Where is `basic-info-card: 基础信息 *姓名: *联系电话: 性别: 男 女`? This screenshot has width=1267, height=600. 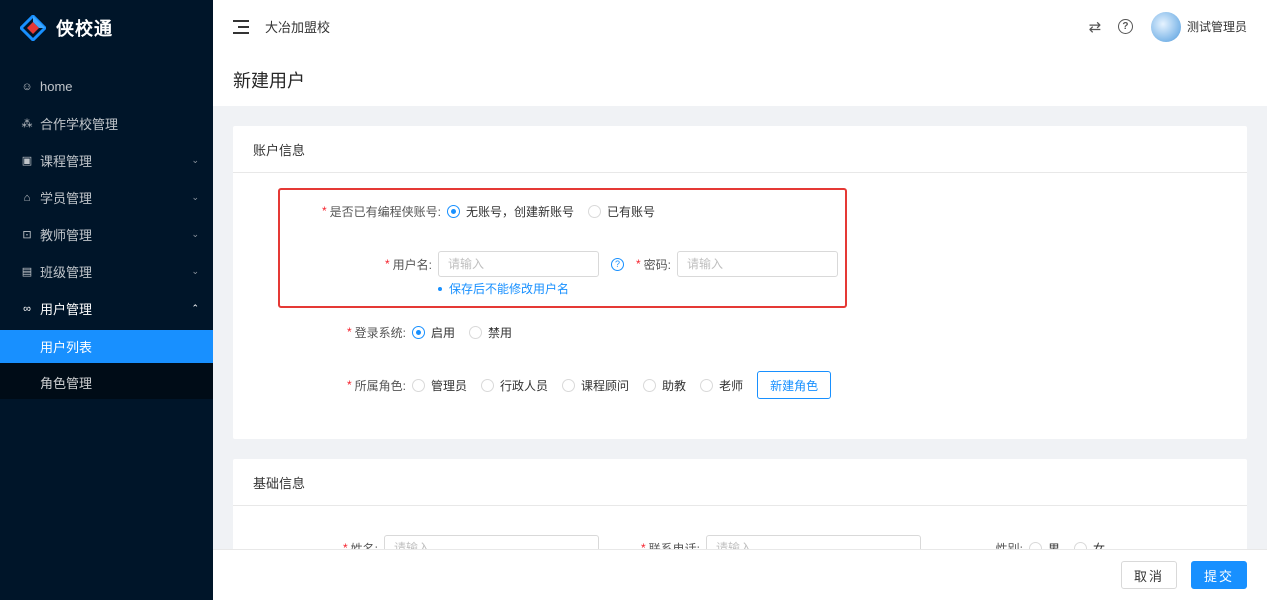 basic-info-card: 基础信息 *姓名: *联系电话: 性别: 男 女 is located at coordinates (740, 504).